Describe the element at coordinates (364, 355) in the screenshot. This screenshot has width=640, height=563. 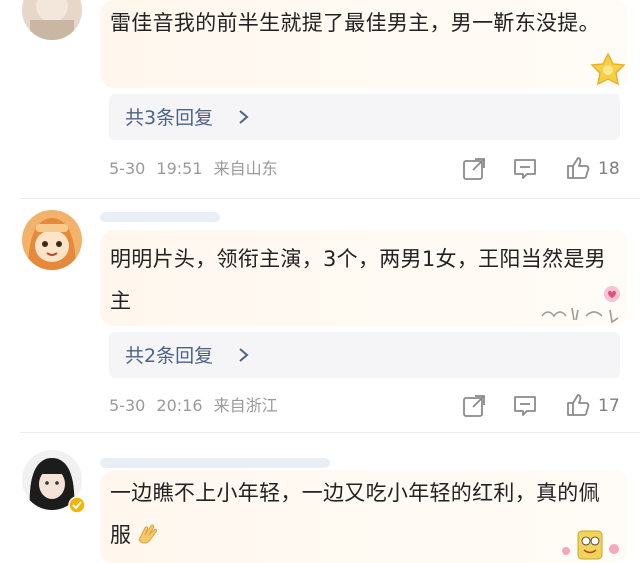
I see `view-replies-button: 共2条回复` at that location.